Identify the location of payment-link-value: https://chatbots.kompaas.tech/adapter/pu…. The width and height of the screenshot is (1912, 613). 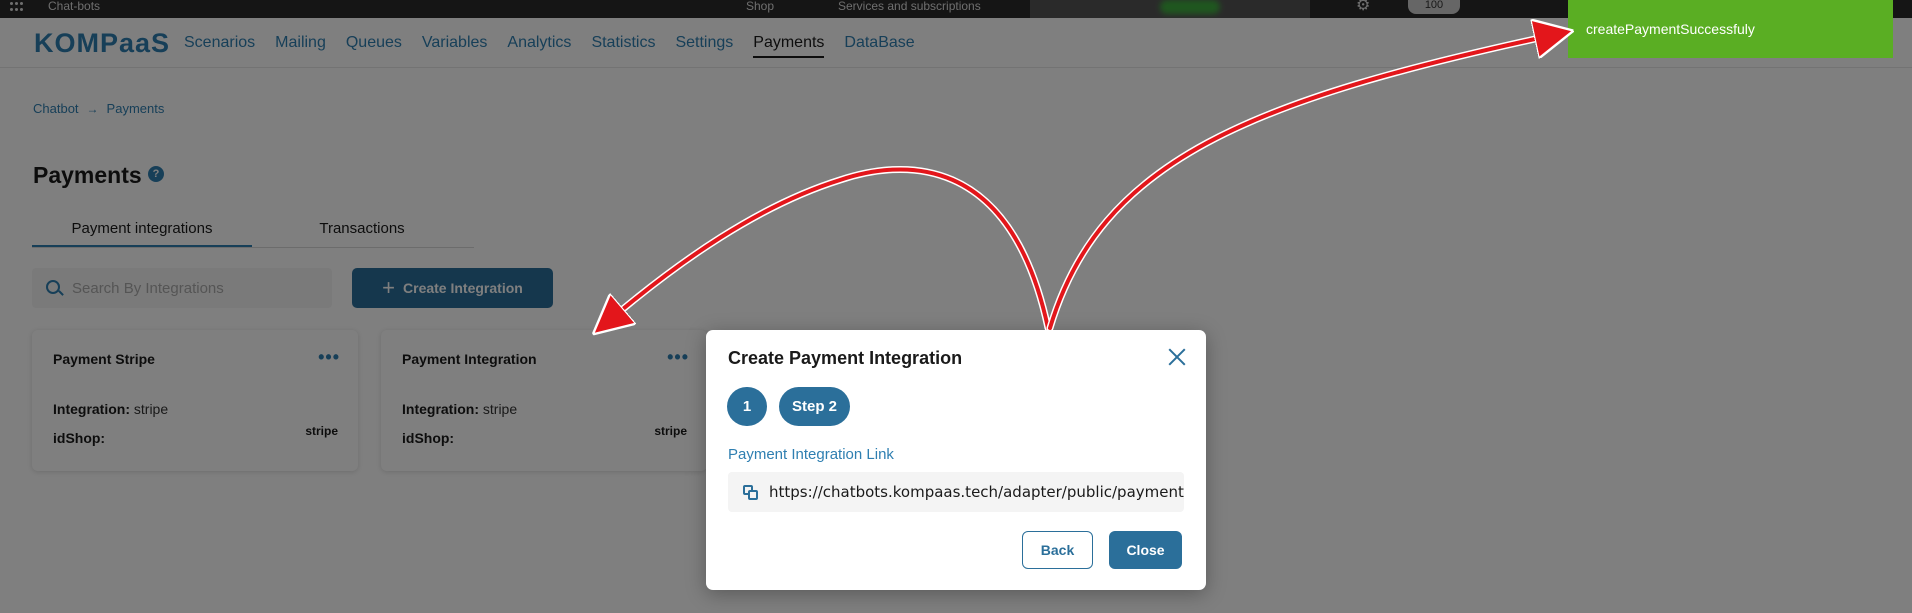
(976, 492).